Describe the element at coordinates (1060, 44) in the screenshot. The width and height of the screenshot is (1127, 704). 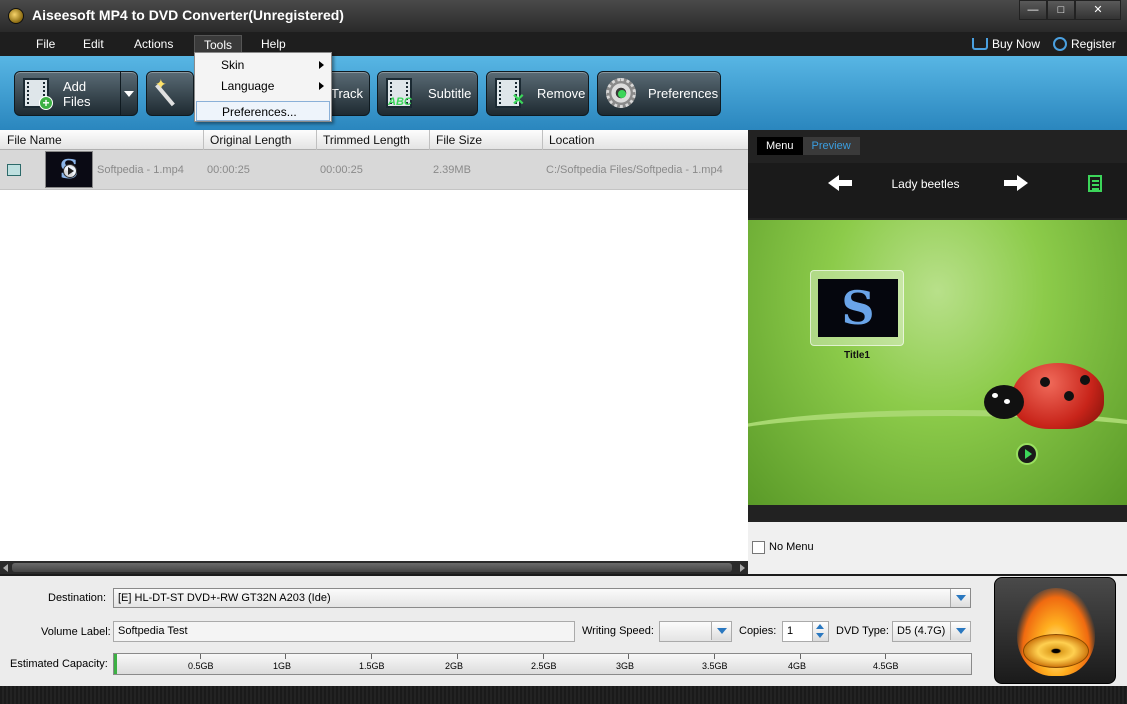
I see `key-icon` at that location.